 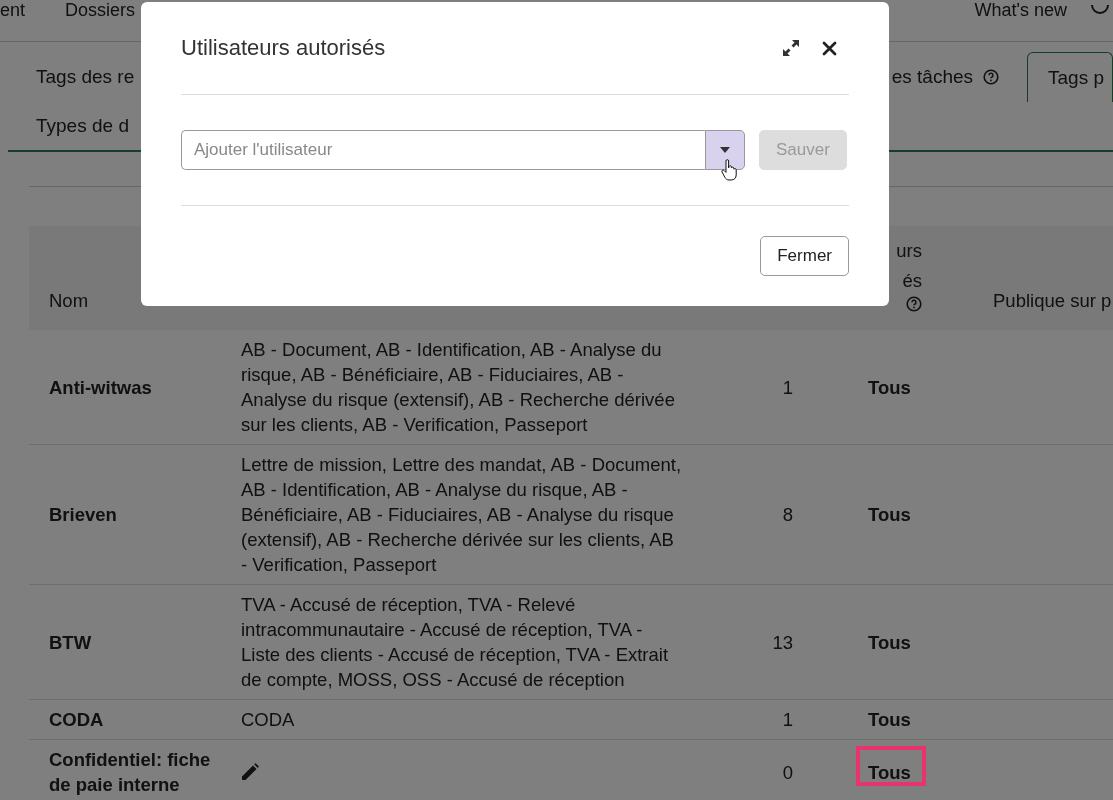 I want to click on table-cell-text: 8, so click(x=787, y=515).